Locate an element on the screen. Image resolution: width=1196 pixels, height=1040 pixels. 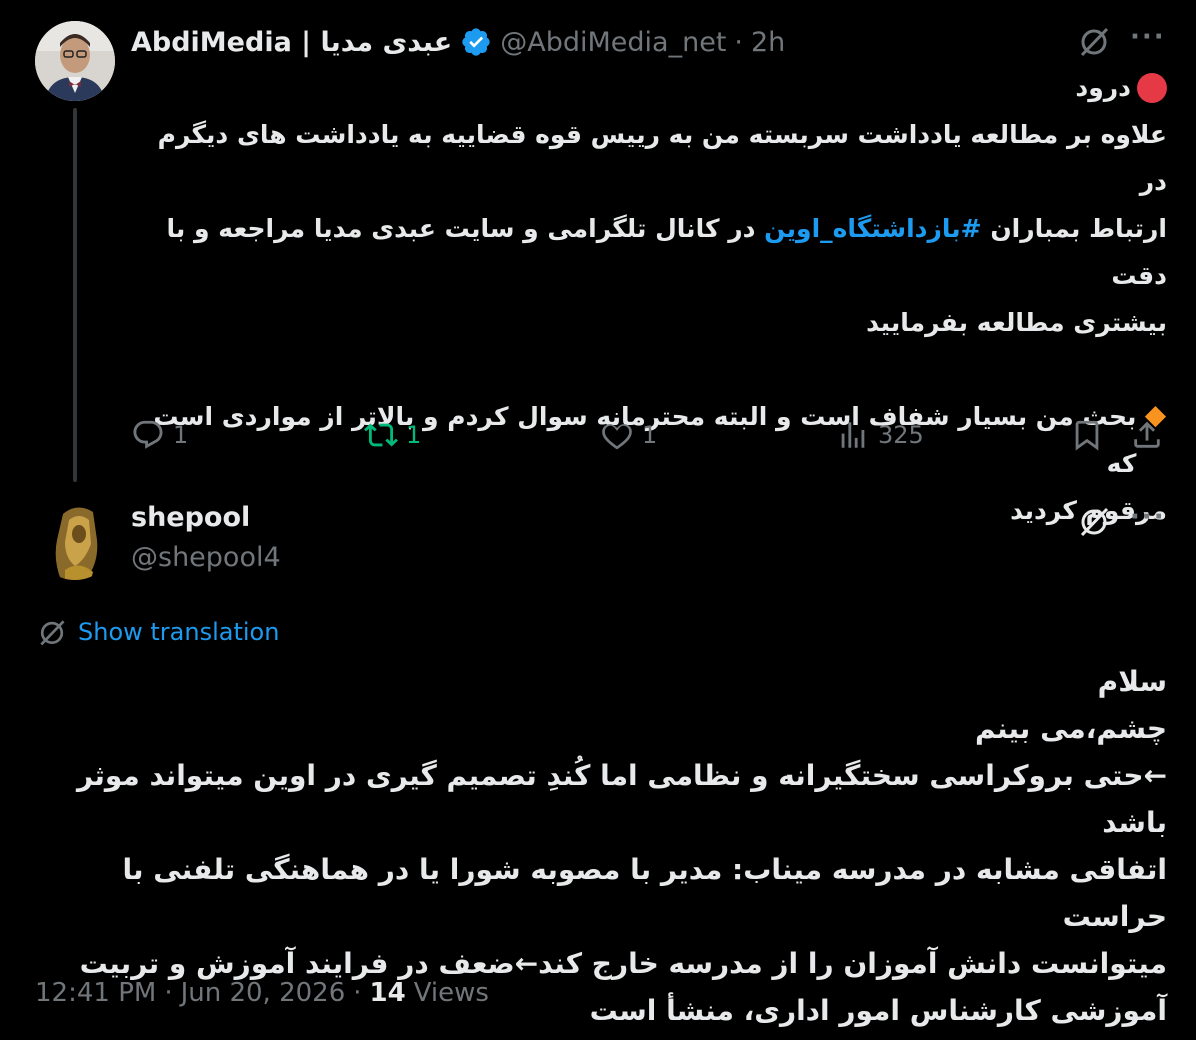
avatar-portrait-icon is located at coordinates (75, 61).